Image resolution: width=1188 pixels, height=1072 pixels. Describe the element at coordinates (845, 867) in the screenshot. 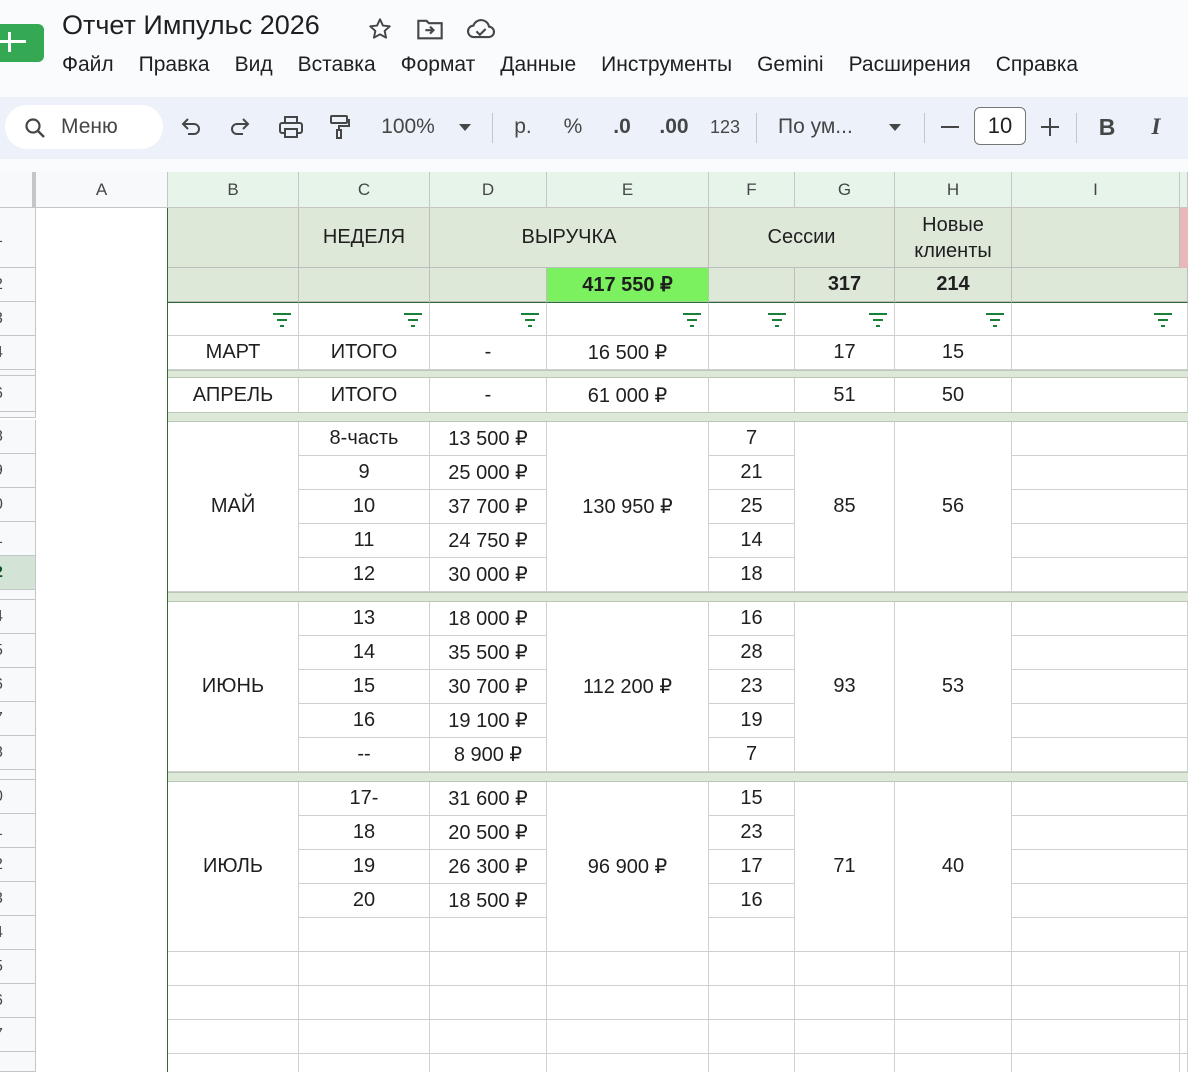

I see `july-sessions-total: 71` at that location.